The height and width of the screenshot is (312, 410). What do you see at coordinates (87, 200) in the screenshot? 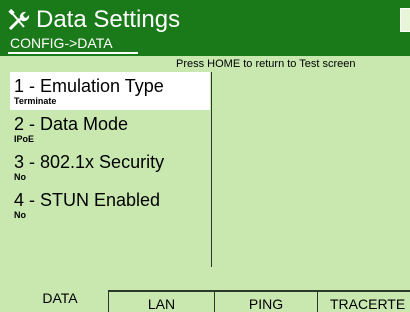
I see `menu-item-label: 4 - STUN Enabled` at bounding box center [87, 200].